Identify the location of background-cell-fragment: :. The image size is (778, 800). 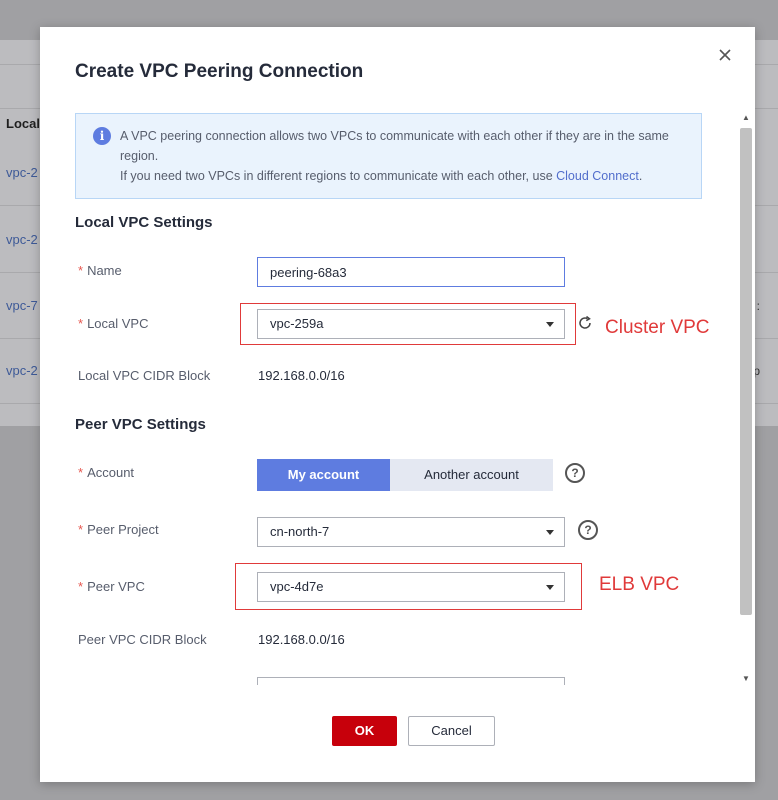
(758, 306).